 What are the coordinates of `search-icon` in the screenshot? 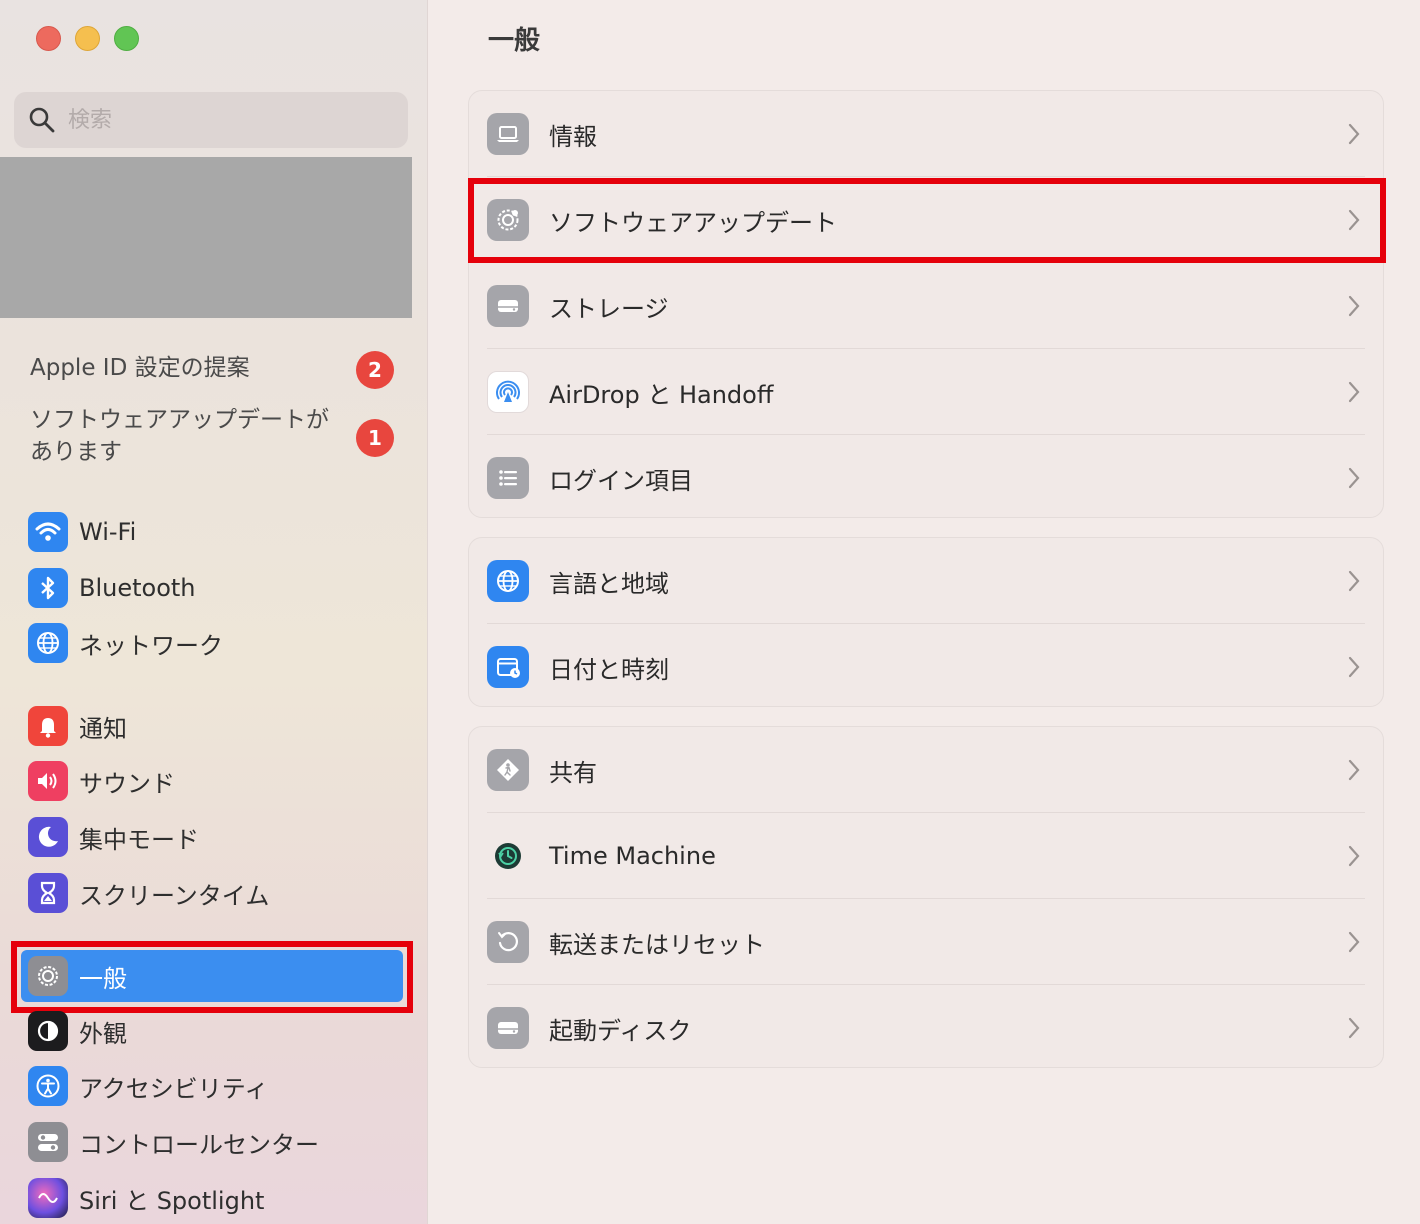 It's located at (42, 120).